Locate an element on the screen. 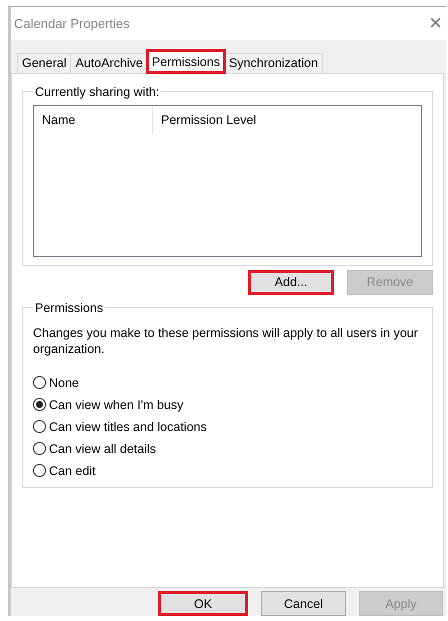 This screenshot has height=621, width=448. permission-option: Can view when I'm busy is located at coordinates (227, 404).